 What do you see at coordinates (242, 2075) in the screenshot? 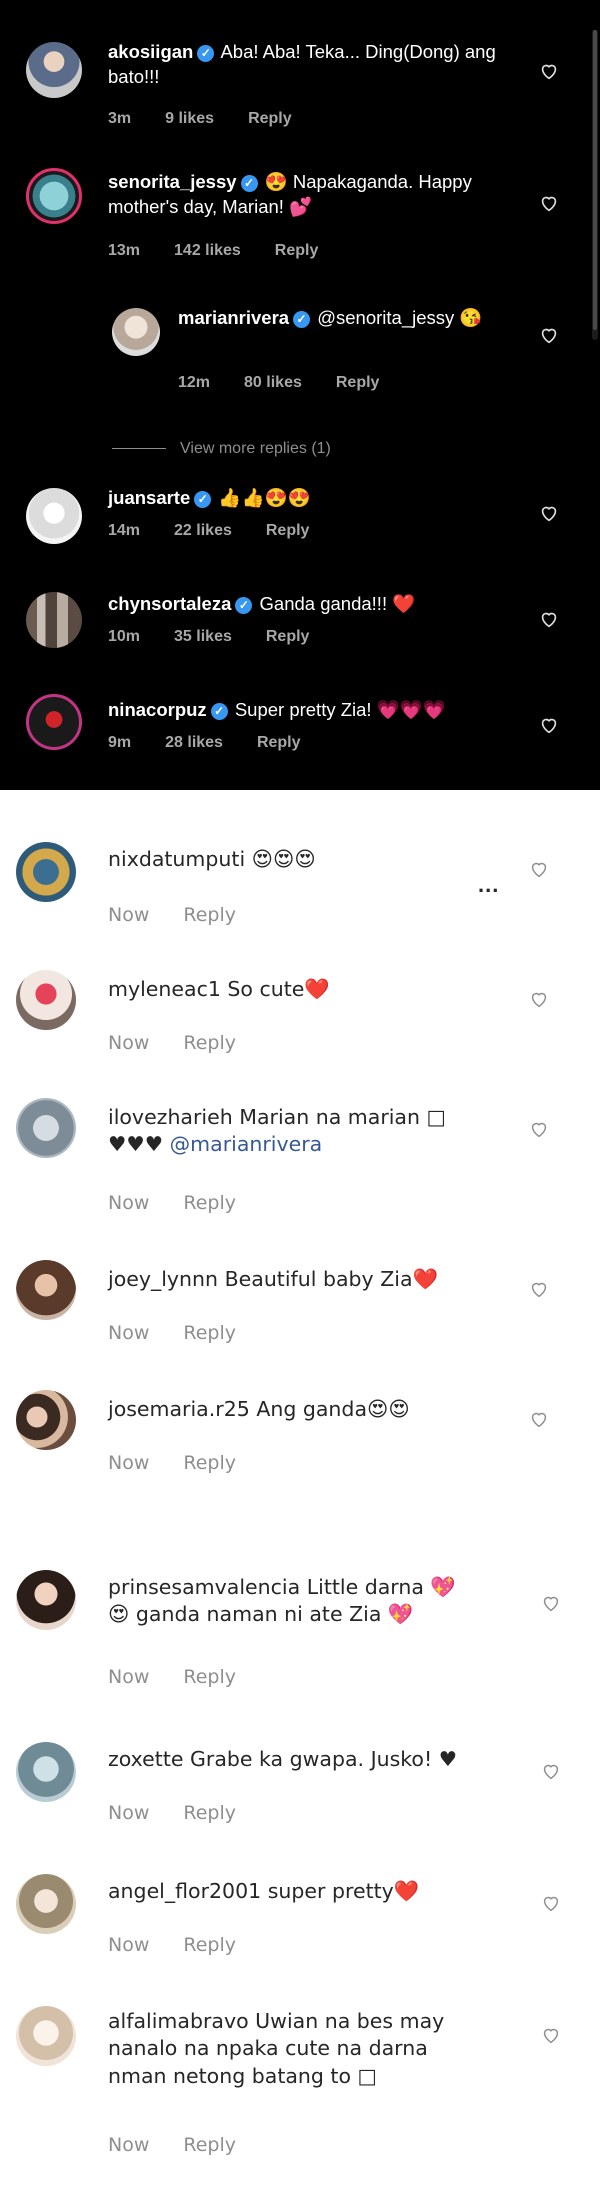
I see `comment-body-line3: nman netong batang to □` at bounding box center [242, 2075].